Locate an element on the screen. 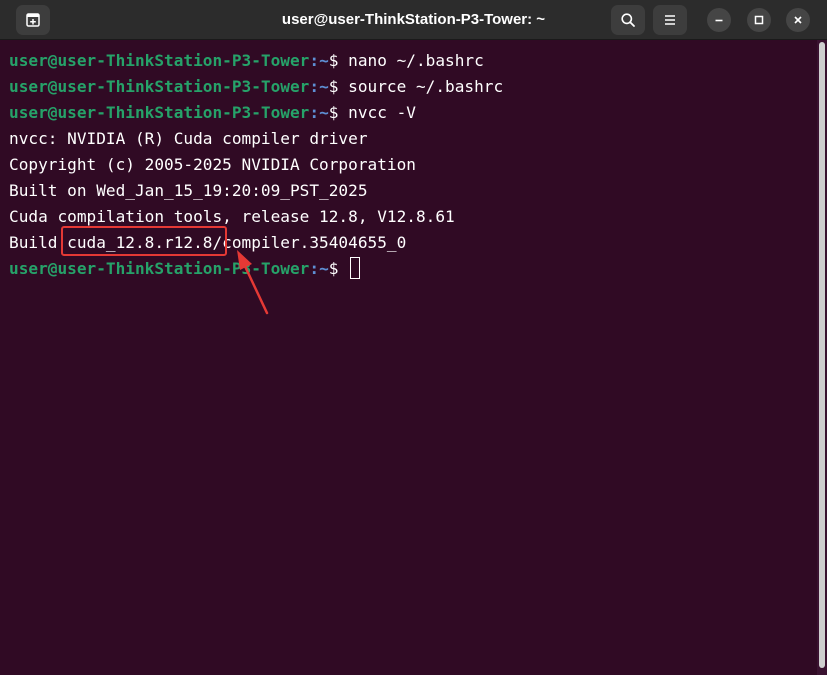 This screenshot has width=827, height=675. scrollbar is located at coordinates (822, 357).